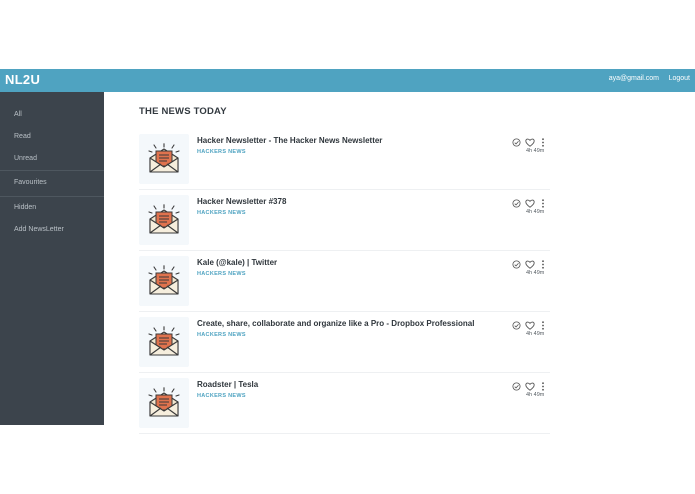 The width and height of the screenshot is (695, 494). What do you see at coordinates (241, 201) in the screenshot?
I see `newsletter-title: Hacker Newsletter #378` at bounding box center [241, 201].